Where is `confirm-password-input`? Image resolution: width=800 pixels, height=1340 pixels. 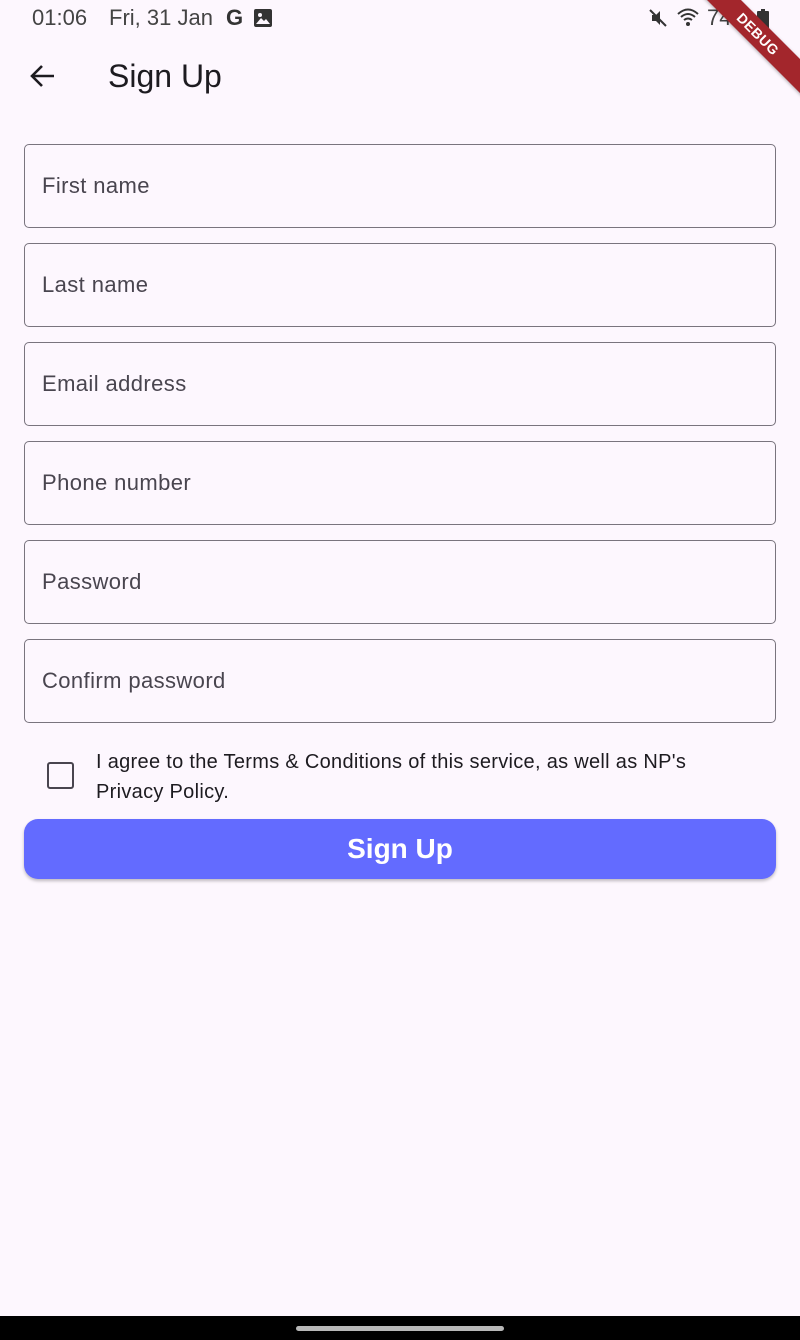 confirm-password-input is located at coordinates (400, 681).